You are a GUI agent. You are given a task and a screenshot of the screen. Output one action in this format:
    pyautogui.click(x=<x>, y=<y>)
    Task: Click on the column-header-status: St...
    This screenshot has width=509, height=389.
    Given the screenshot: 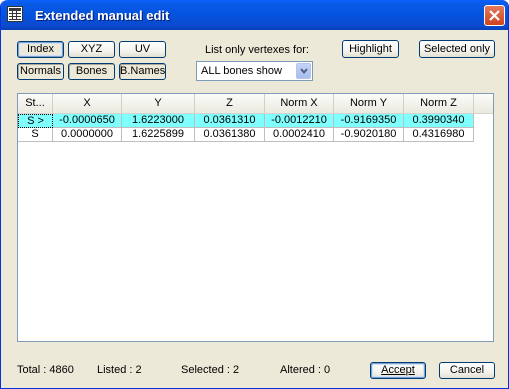 What is the action you would take?
    pyautogui.click(x=35, y=103)
    